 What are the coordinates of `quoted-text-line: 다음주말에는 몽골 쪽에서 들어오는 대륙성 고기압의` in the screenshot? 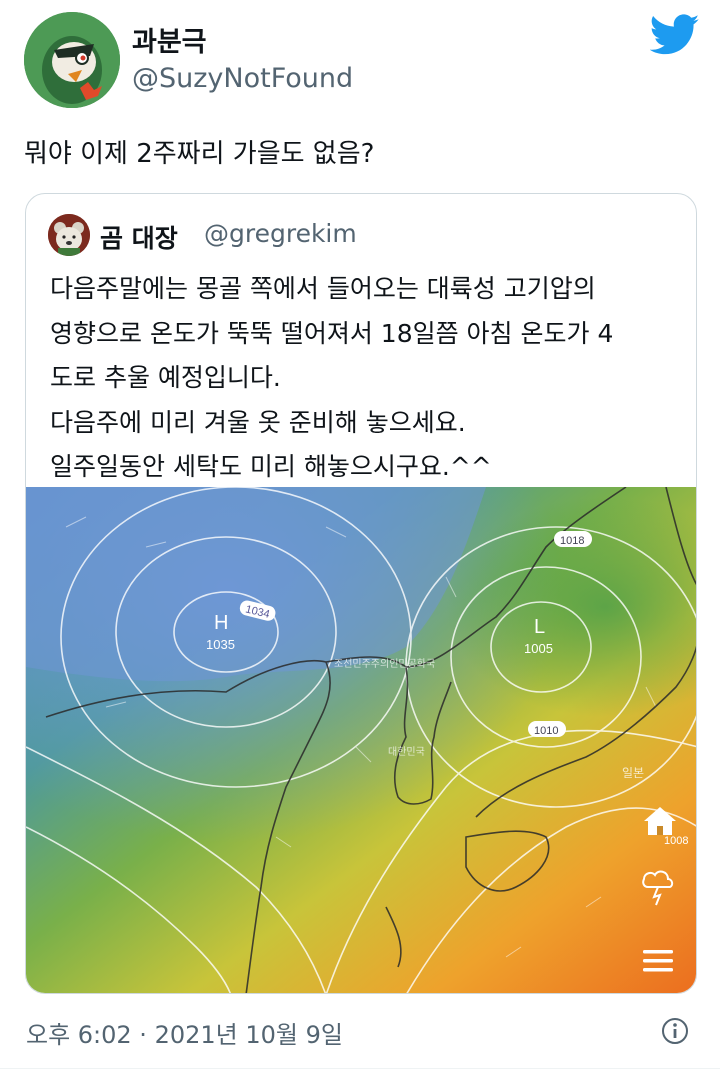 It's located at (323, 288).